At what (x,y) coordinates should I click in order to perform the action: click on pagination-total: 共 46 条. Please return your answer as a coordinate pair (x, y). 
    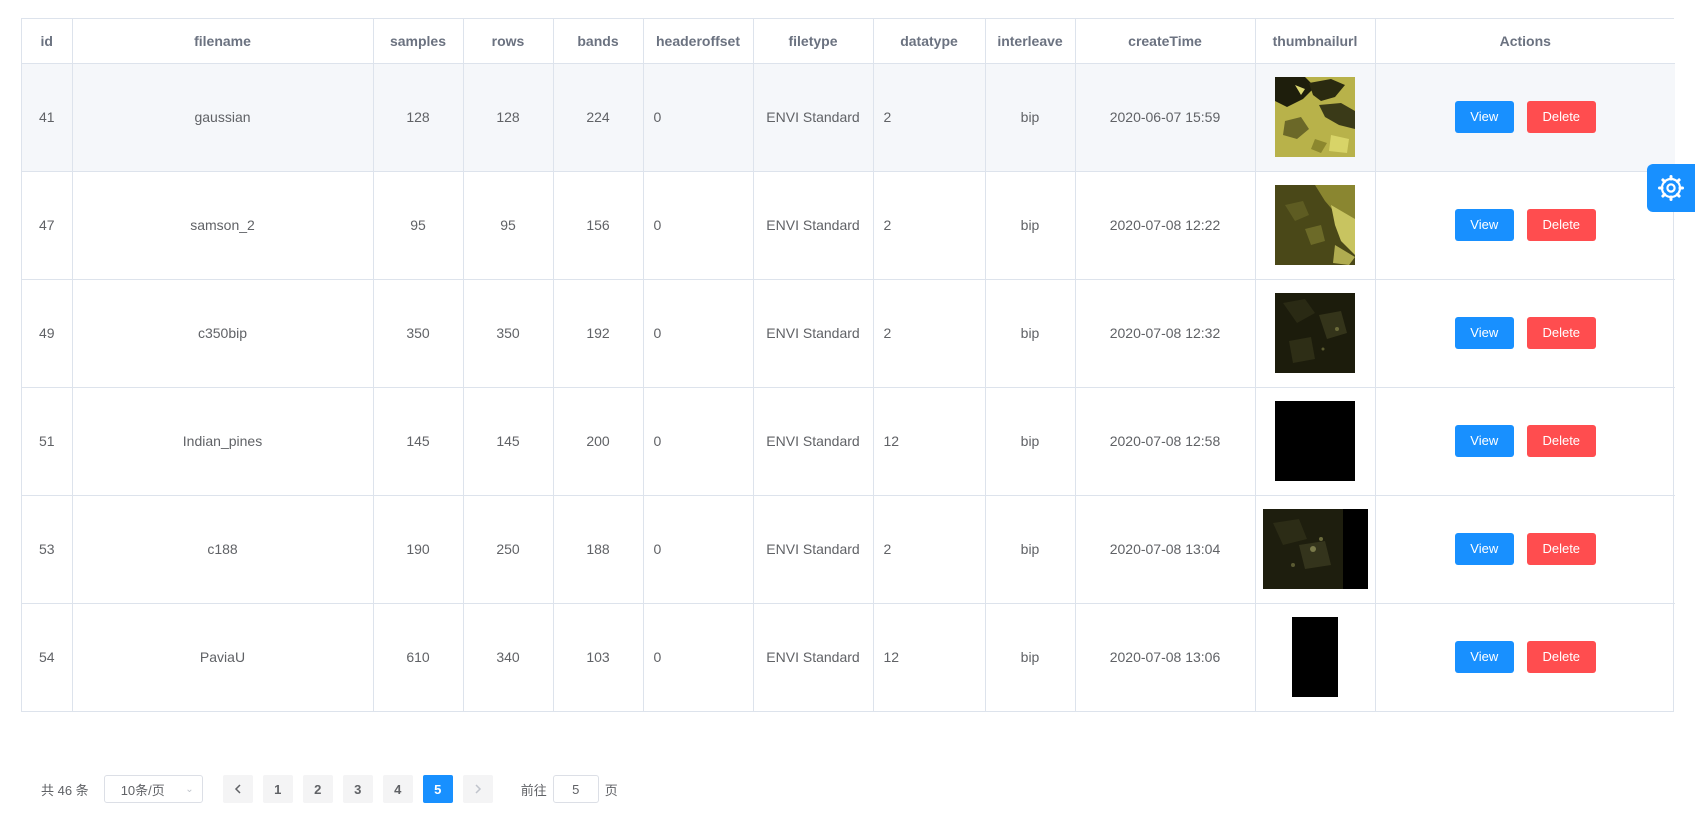
    Looking at the image, I should click on (65, 790).